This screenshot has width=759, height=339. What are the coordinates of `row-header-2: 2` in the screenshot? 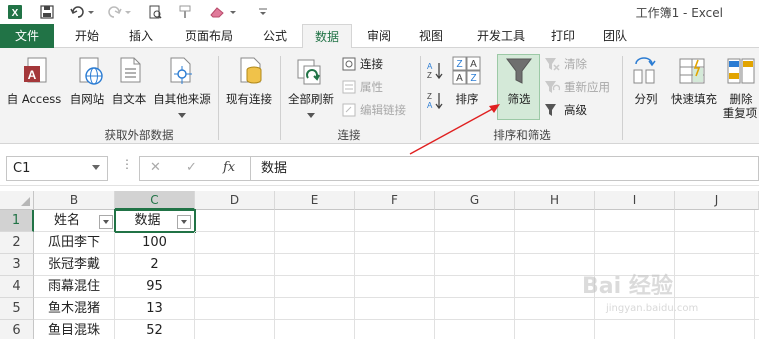 It's located at (17, 243).